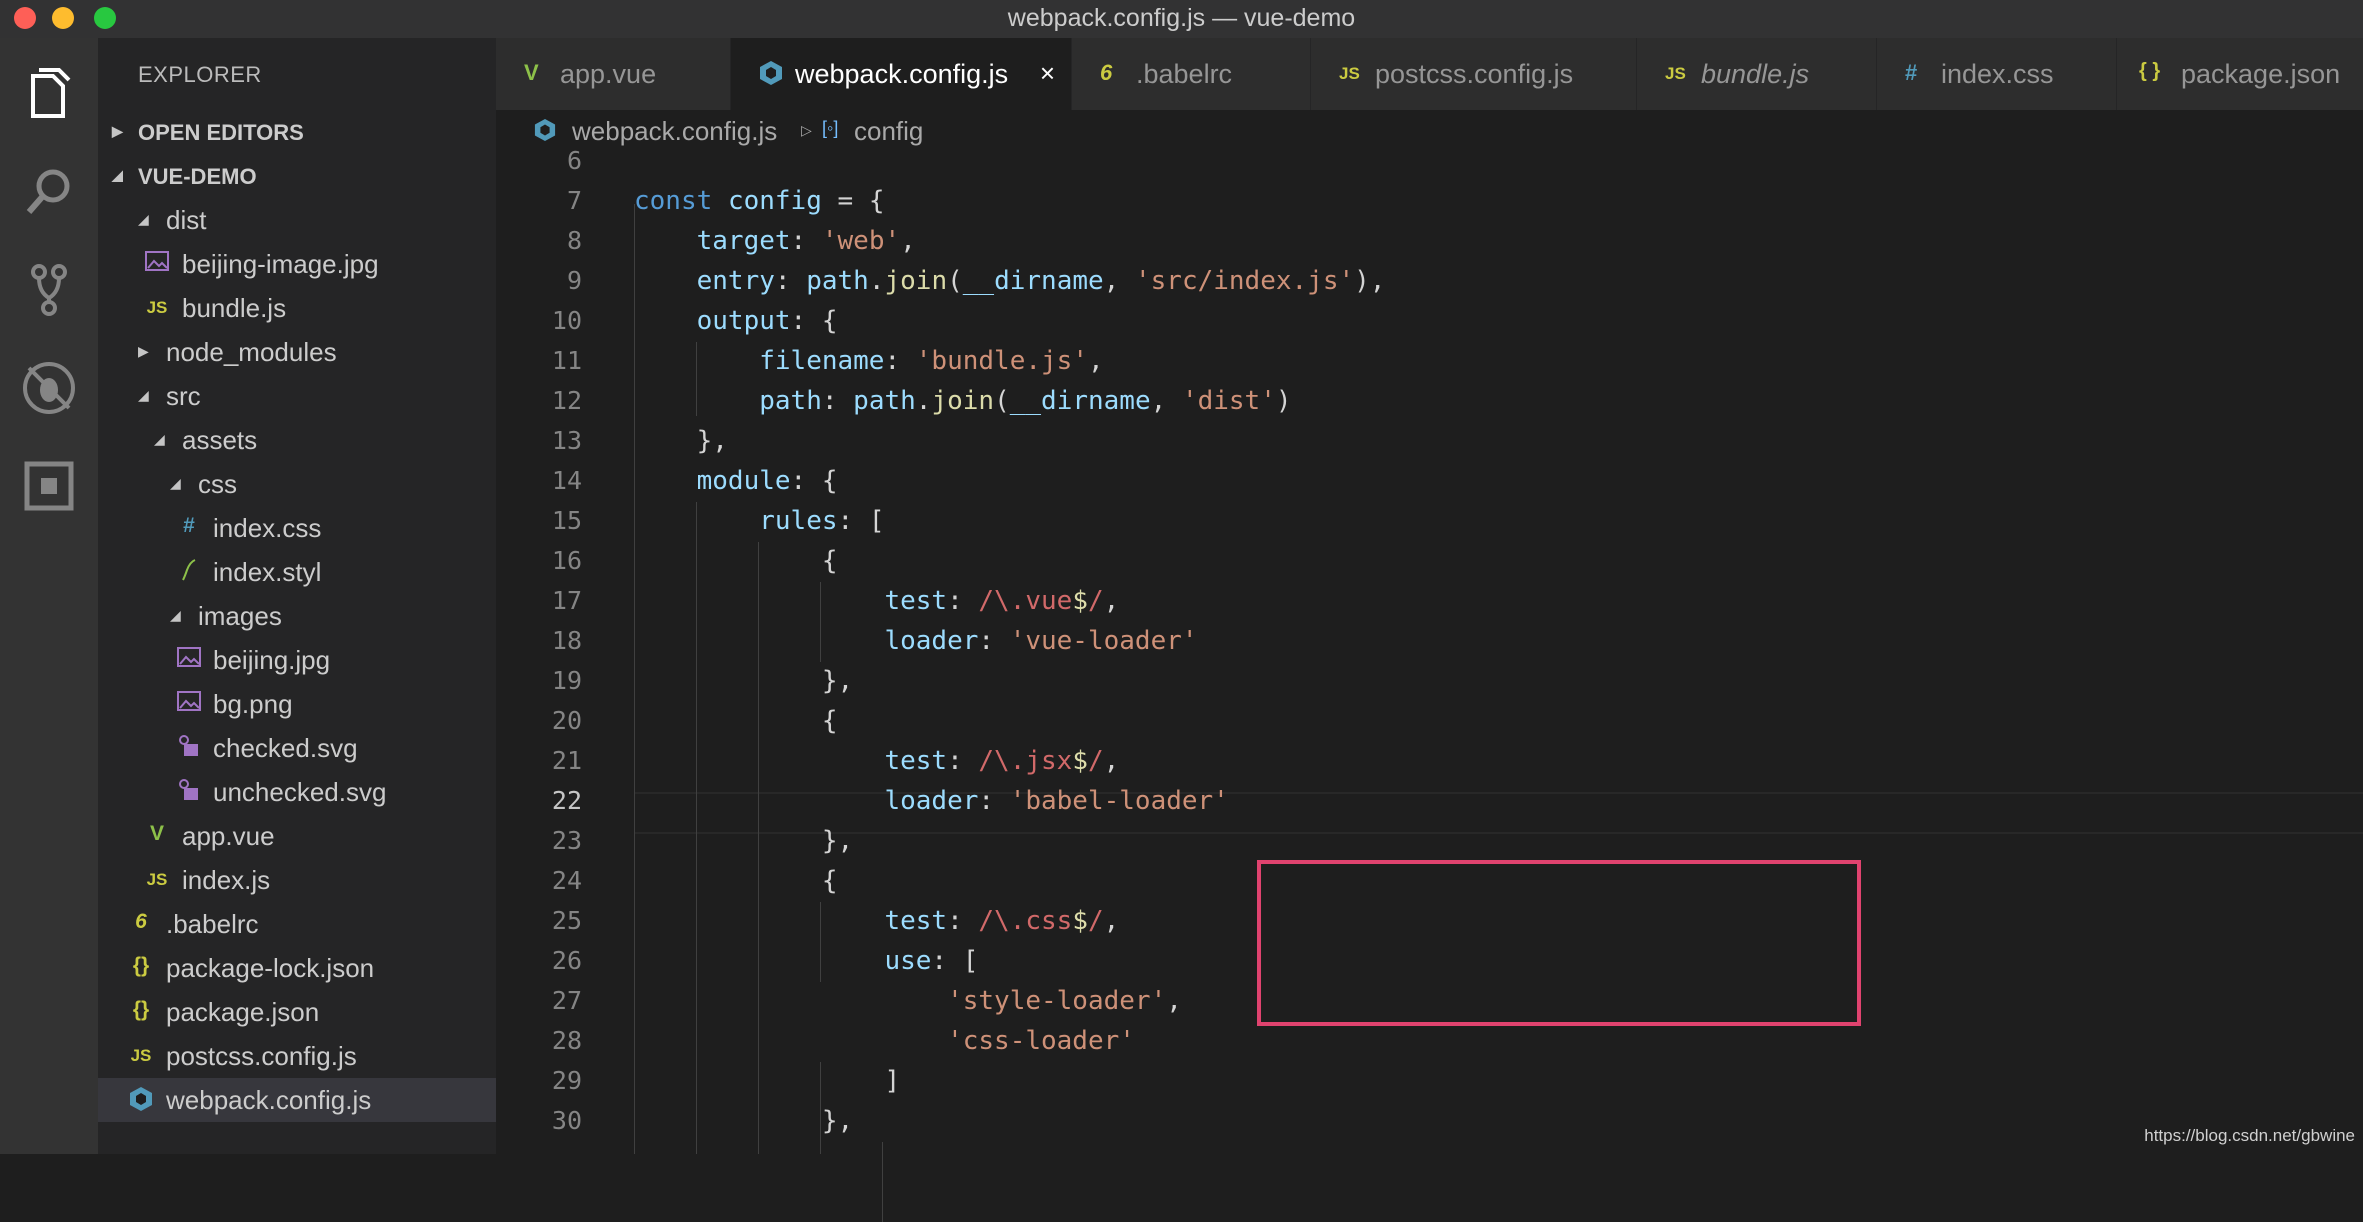 The width and height of the screenshot is (2363, 1222). I want to click on tab-index-css: # index.css, so click(1997, 74).